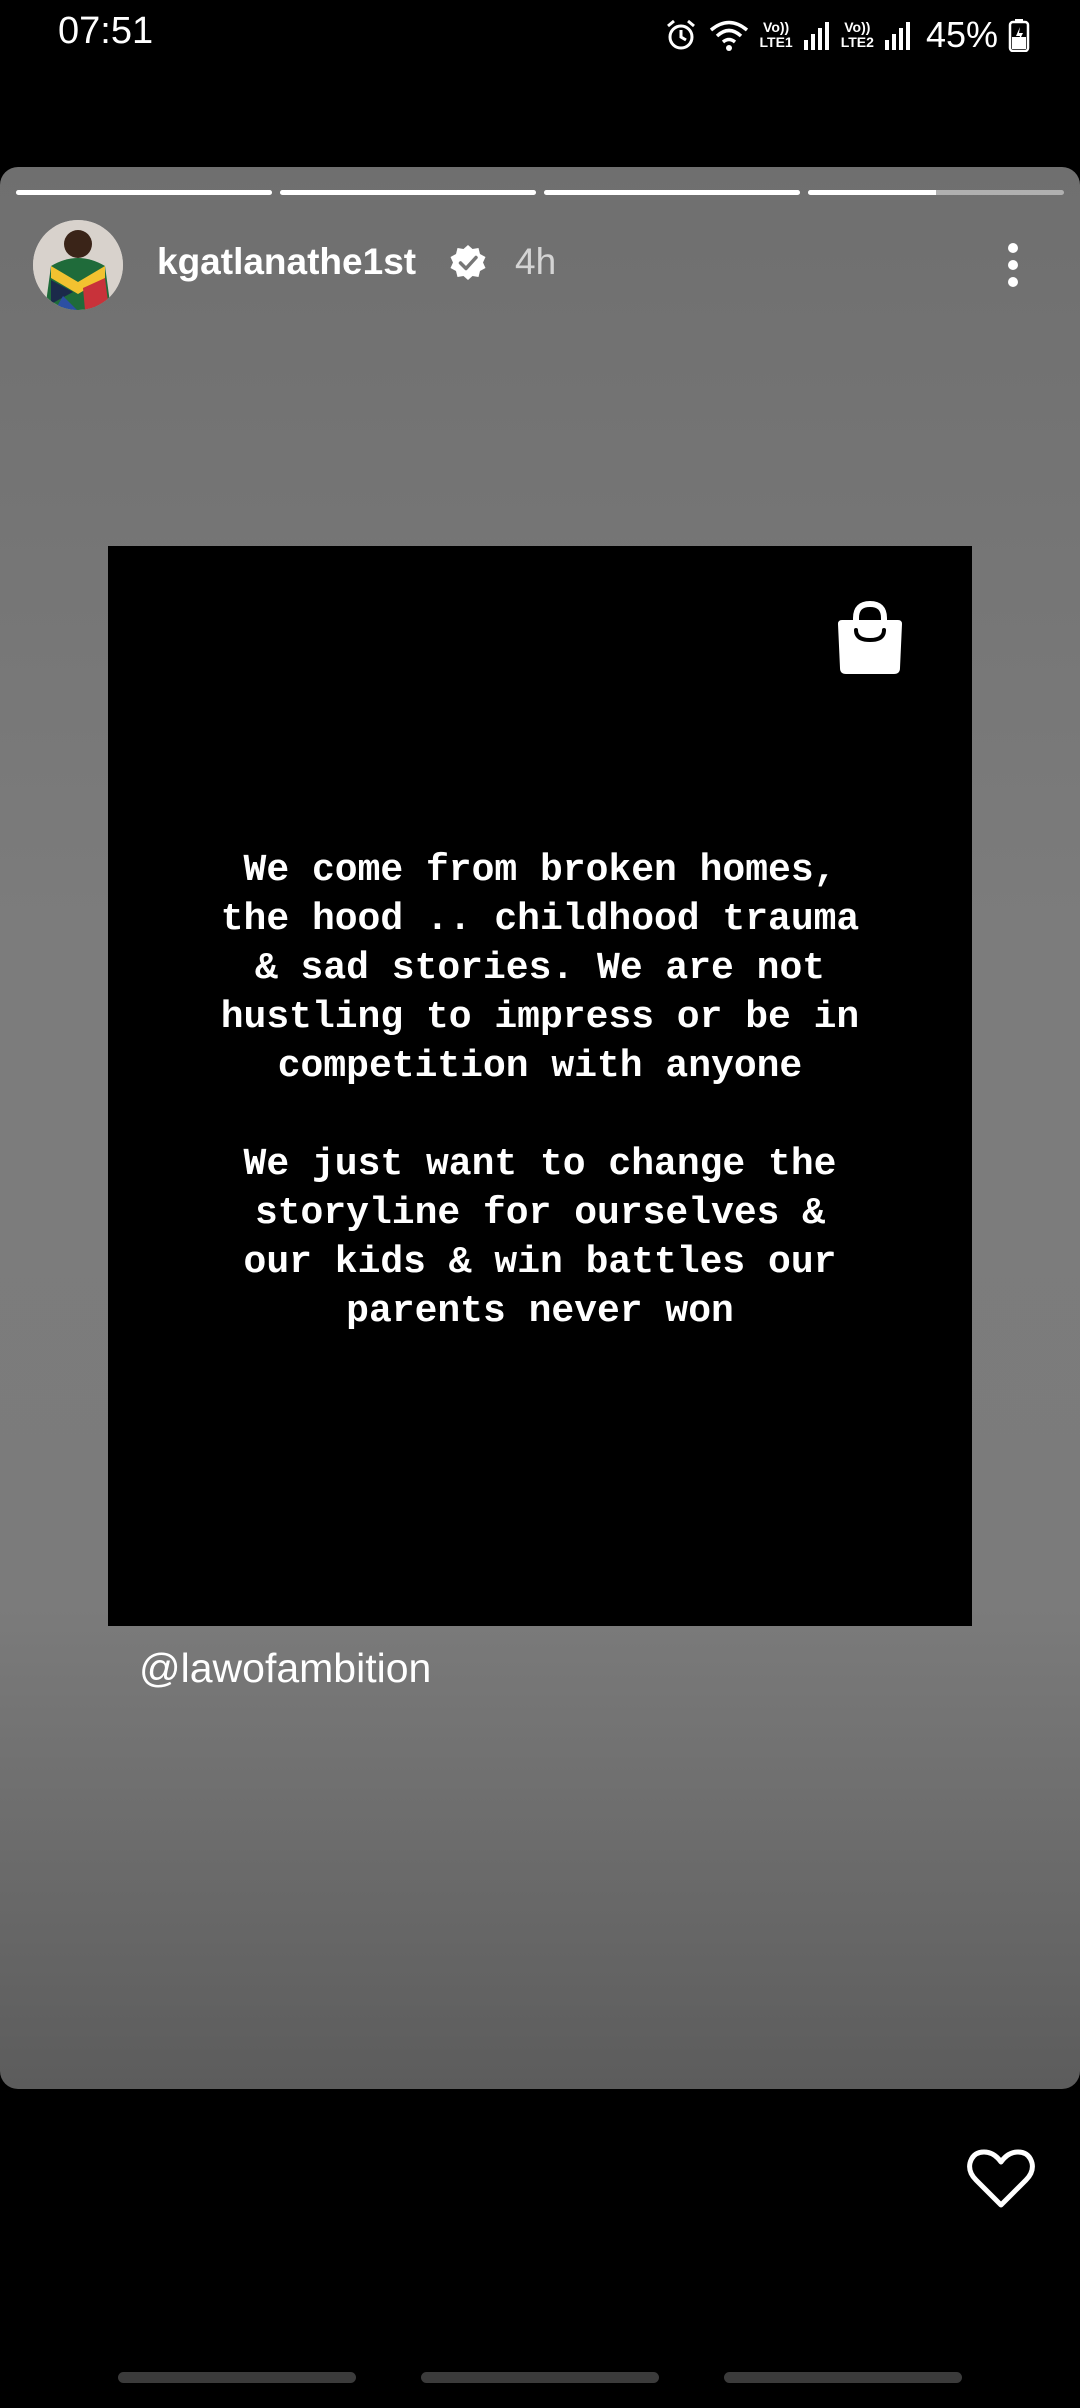 The height and width of the screenshot is (2408, 1080). What do you see at coordinates (961, 34) in the screenshot?
I see `battery-percentage: 45%` at bounding box center [961, 34].